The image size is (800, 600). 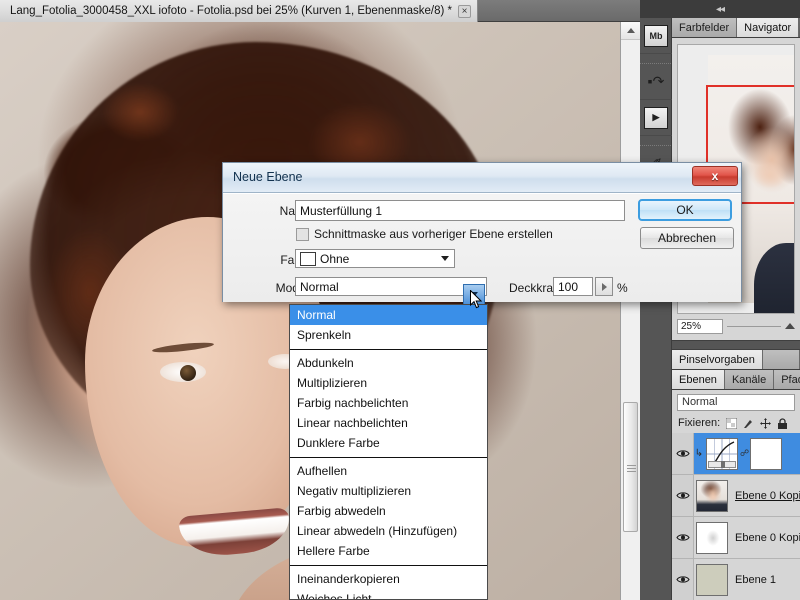 I want to click on tab-kanaele: Kanäle, so click(x=749, y=379).